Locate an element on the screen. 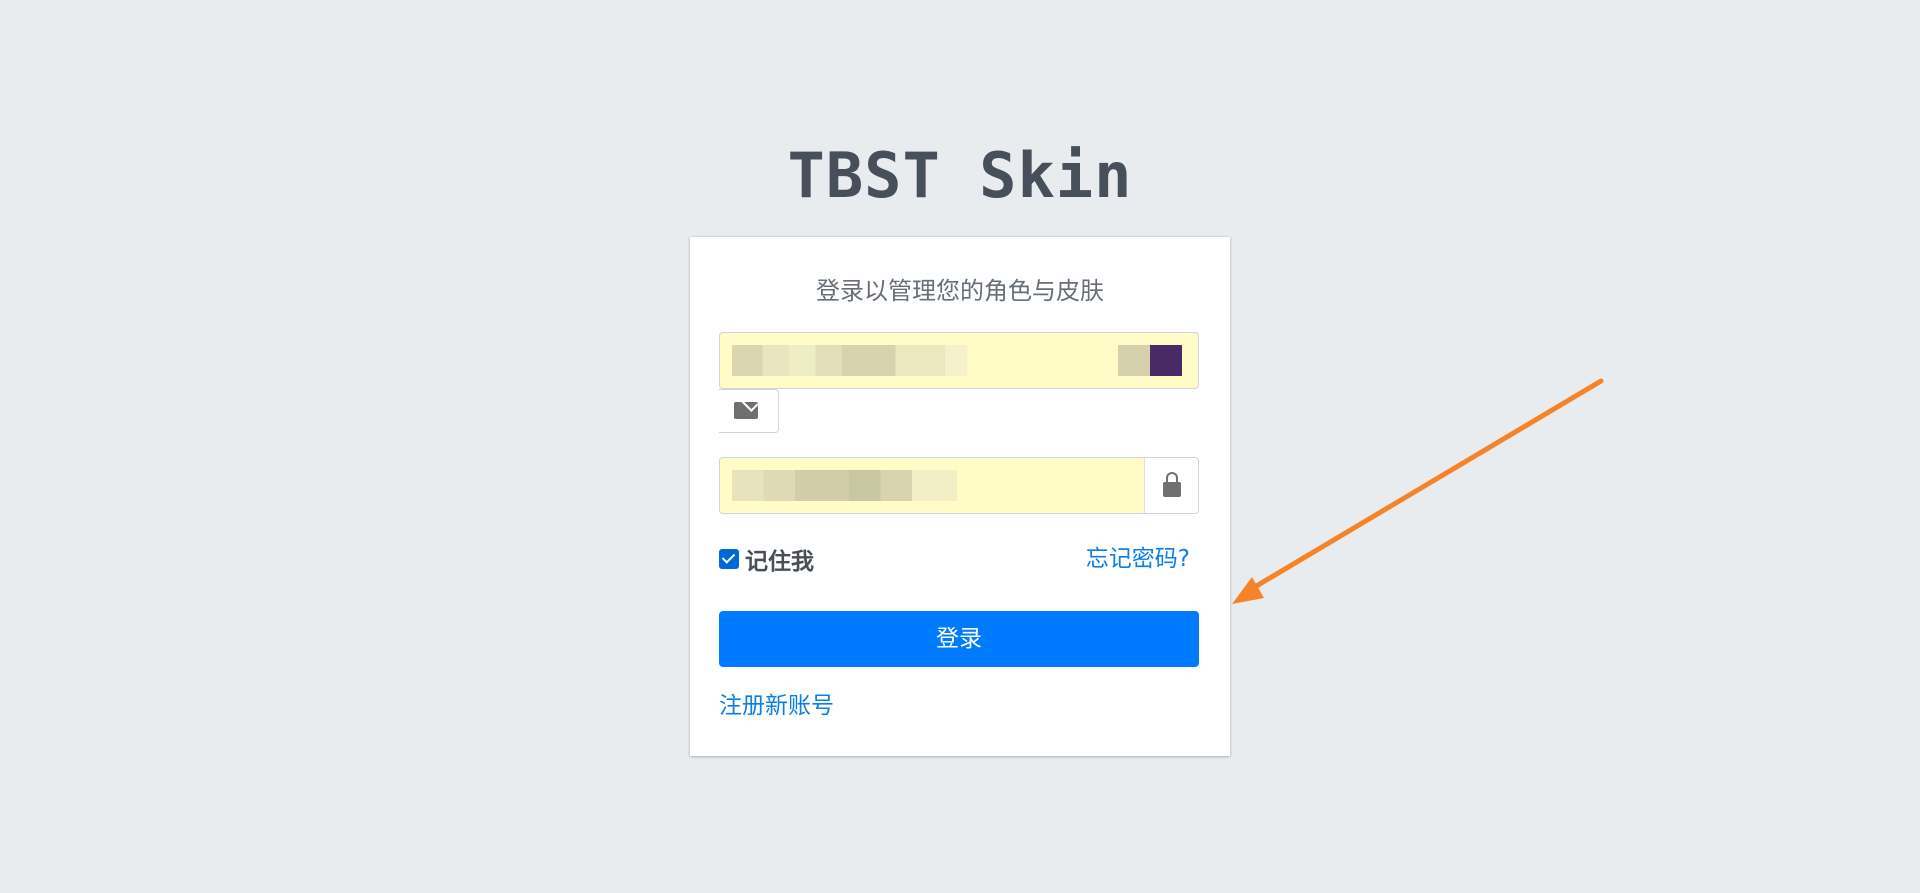  remember-me: 记住我 is located at coordinates (766, 559).